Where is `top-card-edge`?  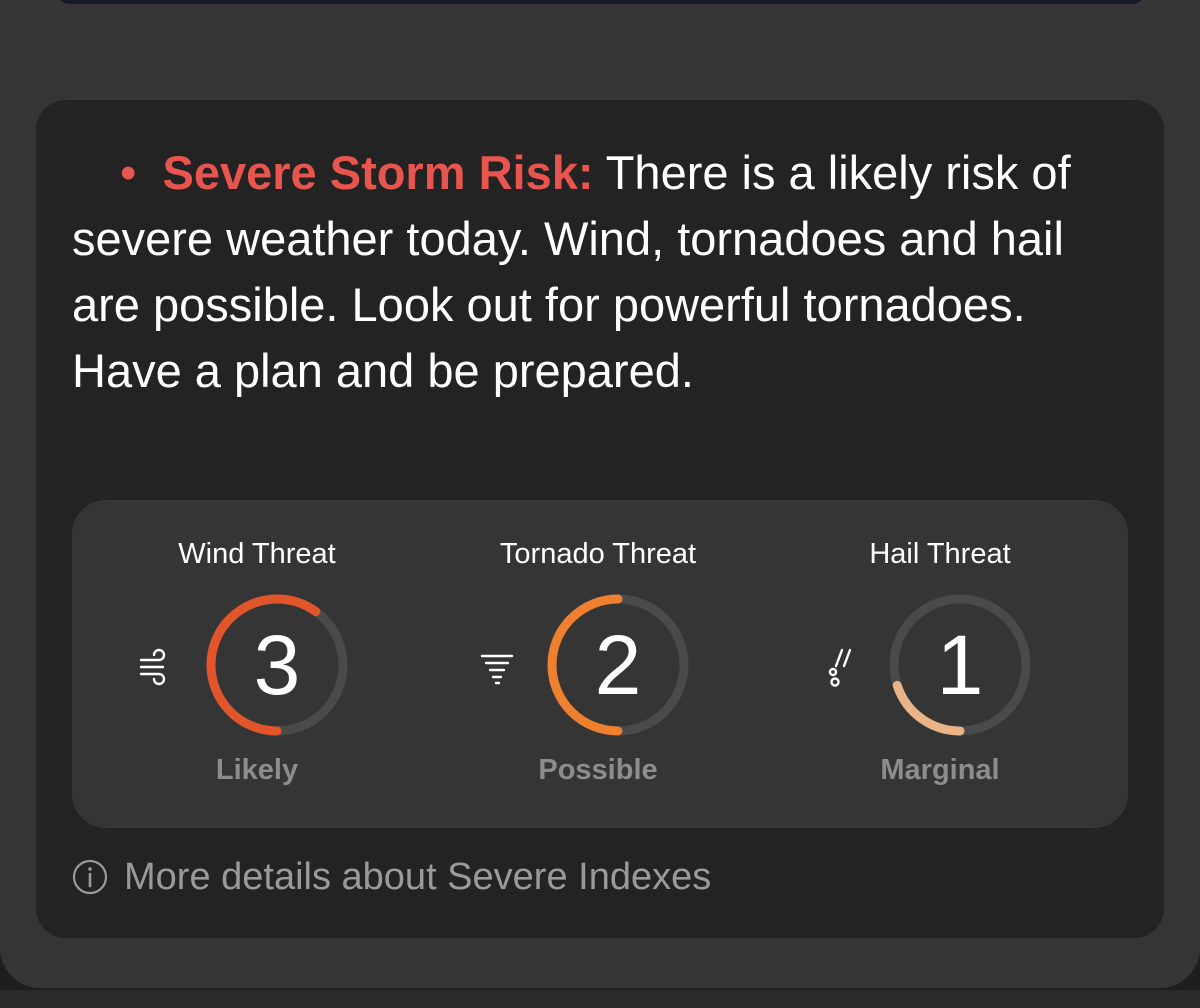 top-card-edge is located at coordinates (601, 2).